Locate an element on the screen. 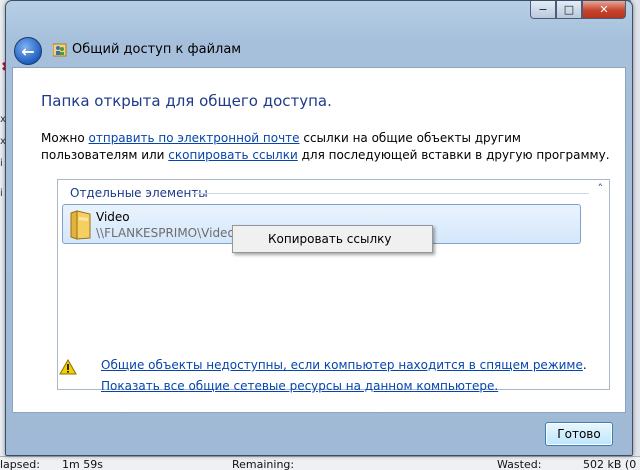 This screenshot has height=470, width=640. warning-icon is located at coordinates (68, 367).